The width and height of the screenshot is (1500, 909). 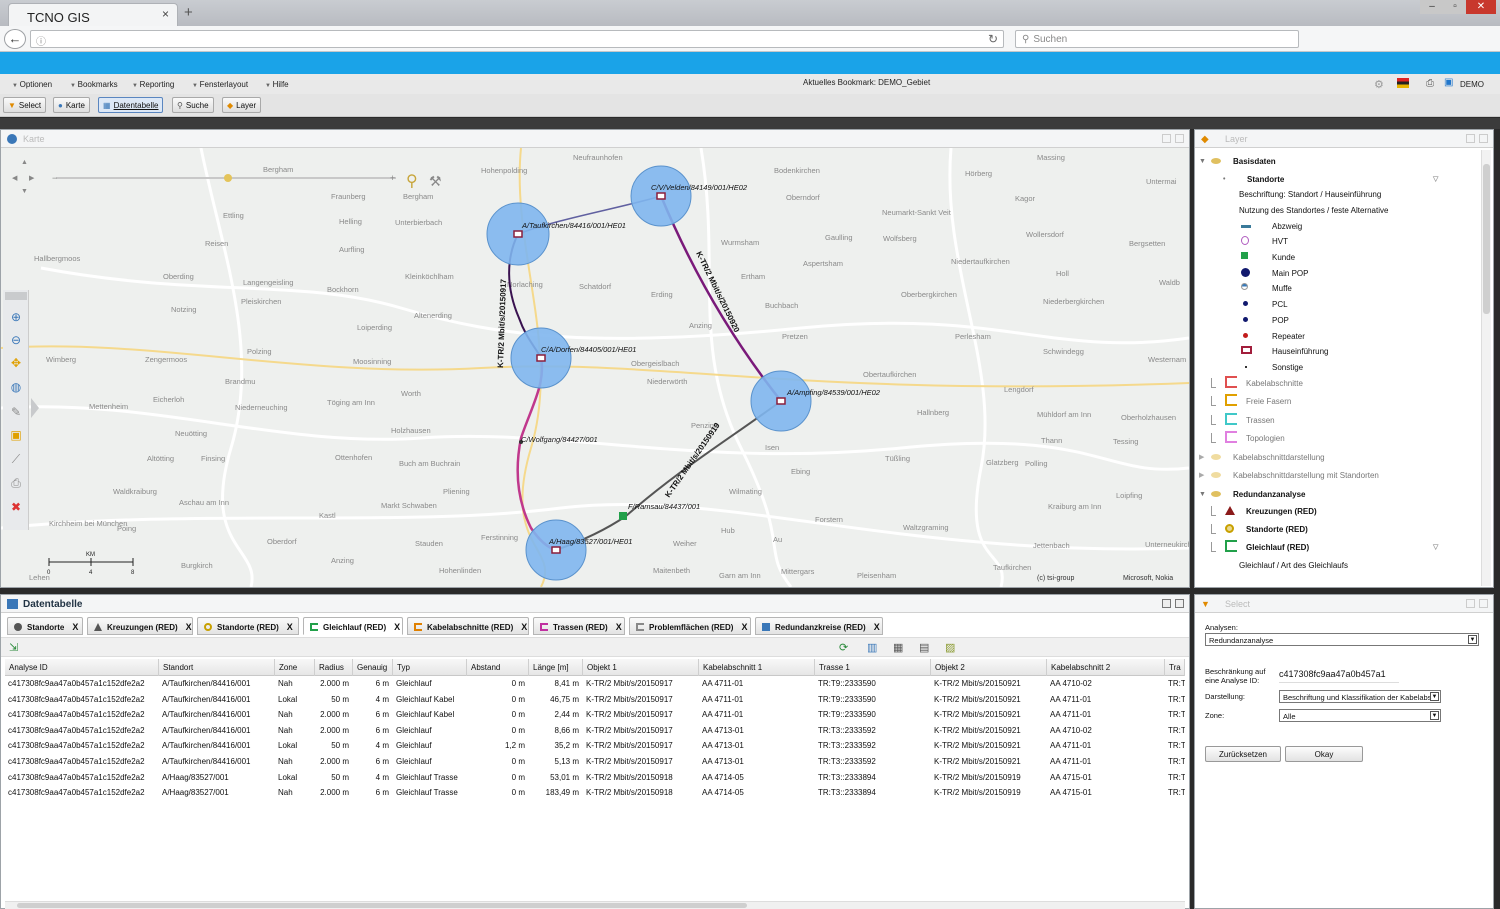 I want to click on layer-item: Gleichlauf (RED) ▽, so click(x=1338, y=548).